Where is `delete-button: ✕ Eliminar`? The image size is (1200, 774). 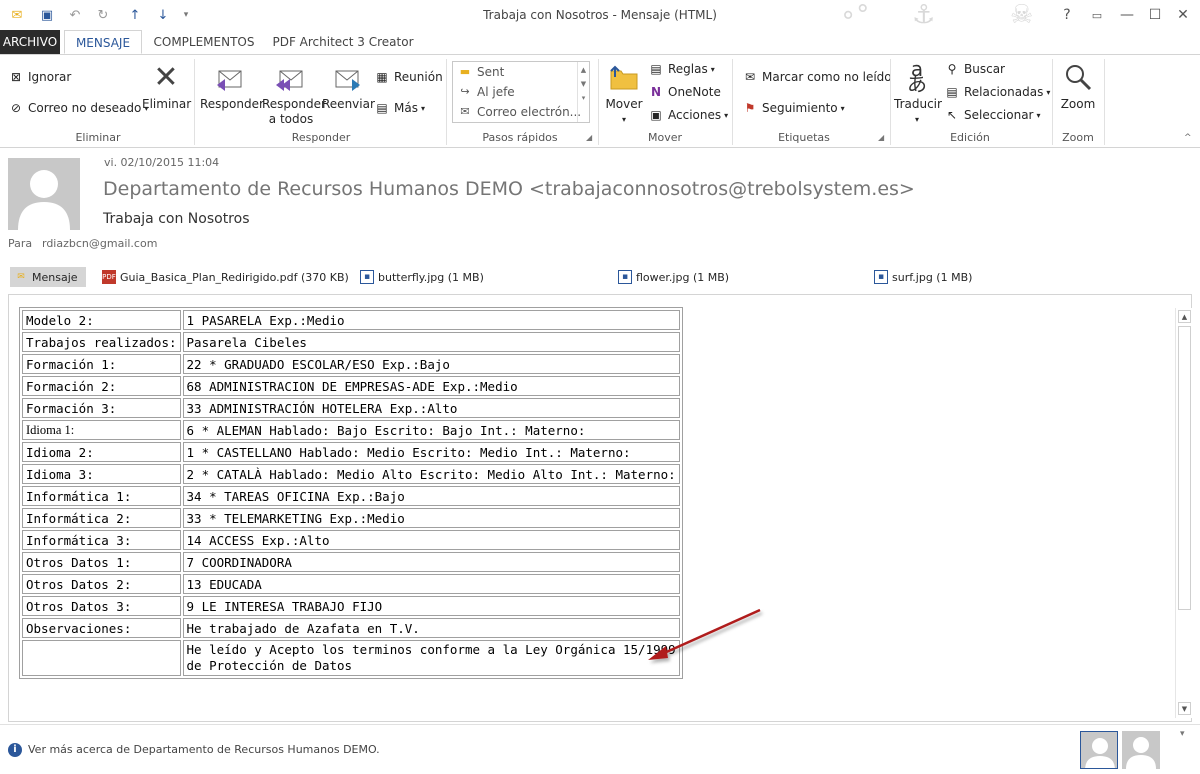 delete-button: ✕ Eliminar is located at coordinates (166, 86).